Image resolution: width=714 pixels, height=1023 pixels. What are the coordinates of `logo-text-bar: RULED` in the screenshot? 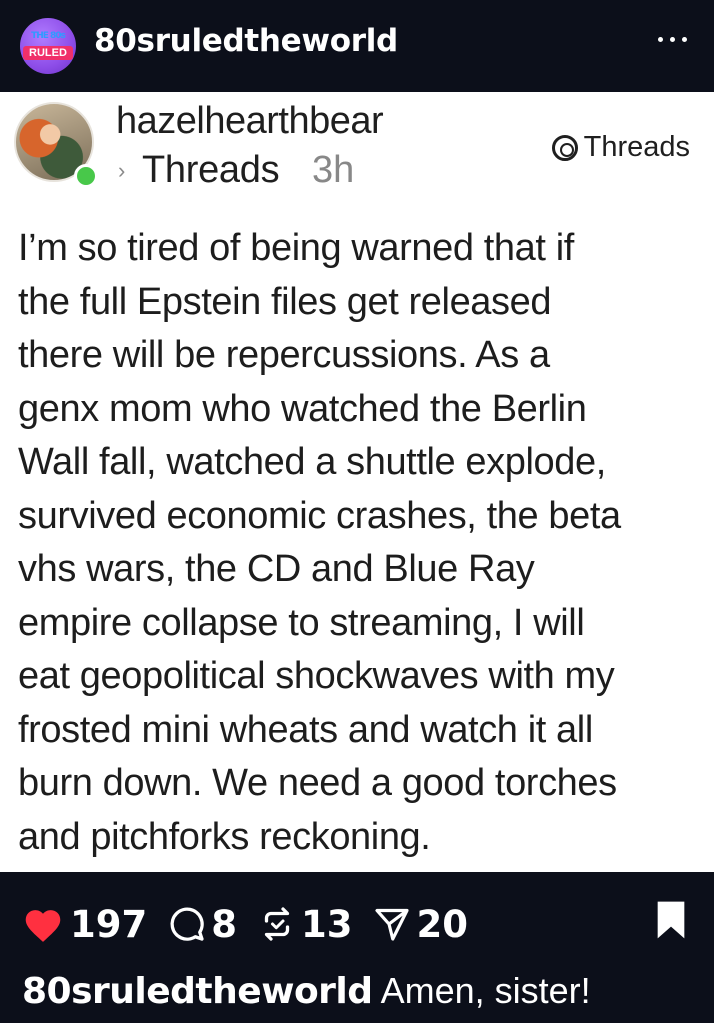 It's located at (48, 53).